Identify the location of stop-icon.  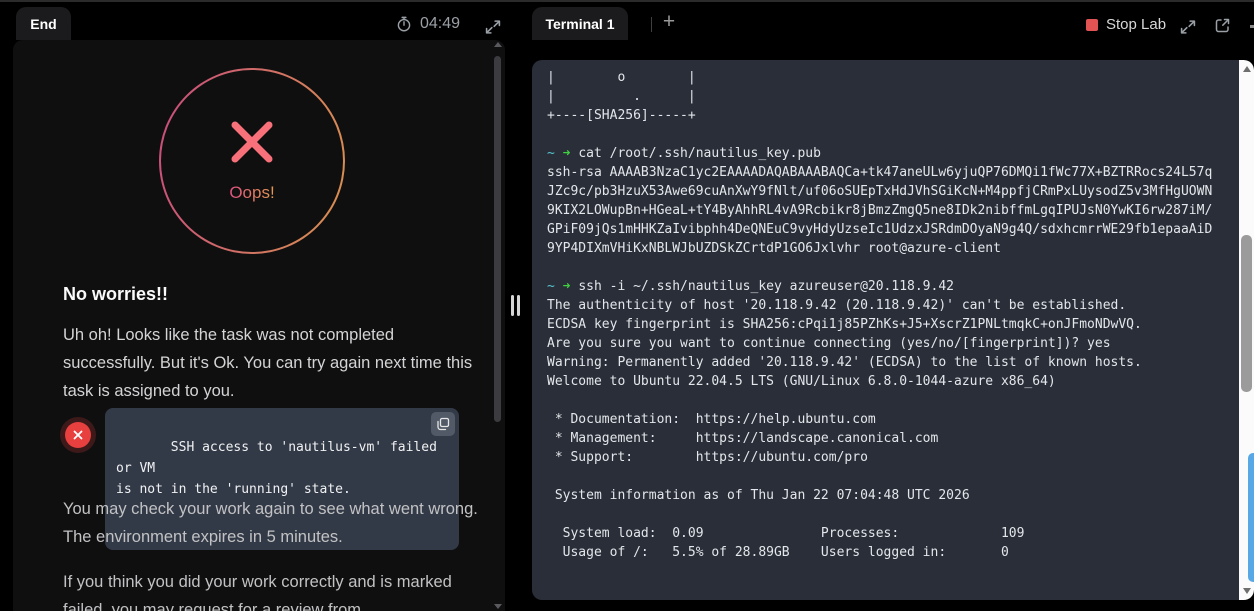
(1092, 24).